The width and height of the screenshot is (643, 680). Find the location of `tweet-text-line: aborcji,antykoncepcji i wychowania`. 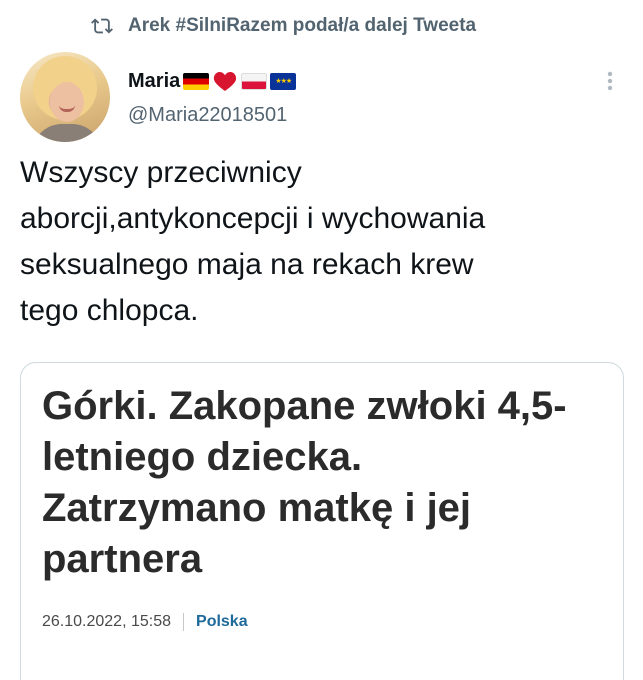

tweet-text-line: aborcji,antykoncepcji i wychowania is located at coordinates (253, 218).